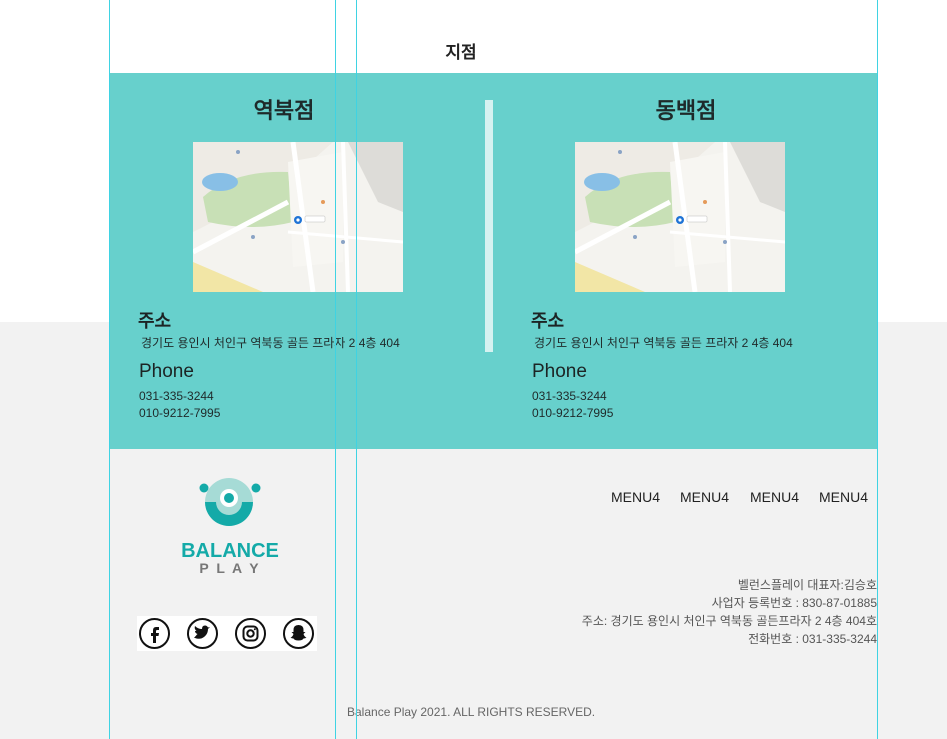  I want to click on facebook-icon, so click(154, 633).